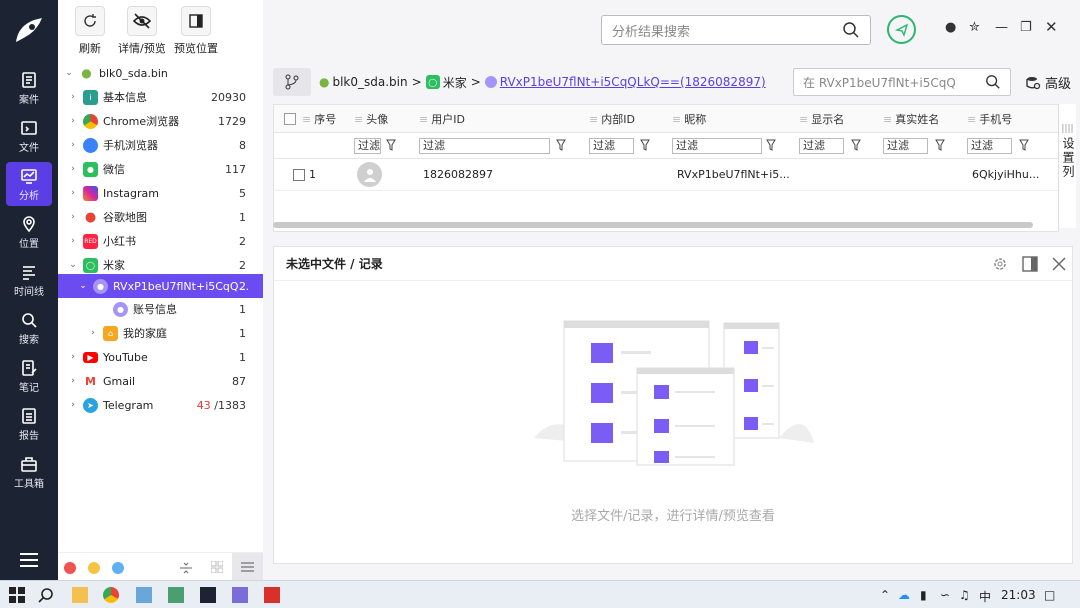 The height and width of the screenshot is (608, 1080). What do you see at coordinates (736, 30) in the screenshot?
I see `analysis-search-input: 分析结果搜索` at bounding box center [736, 30].